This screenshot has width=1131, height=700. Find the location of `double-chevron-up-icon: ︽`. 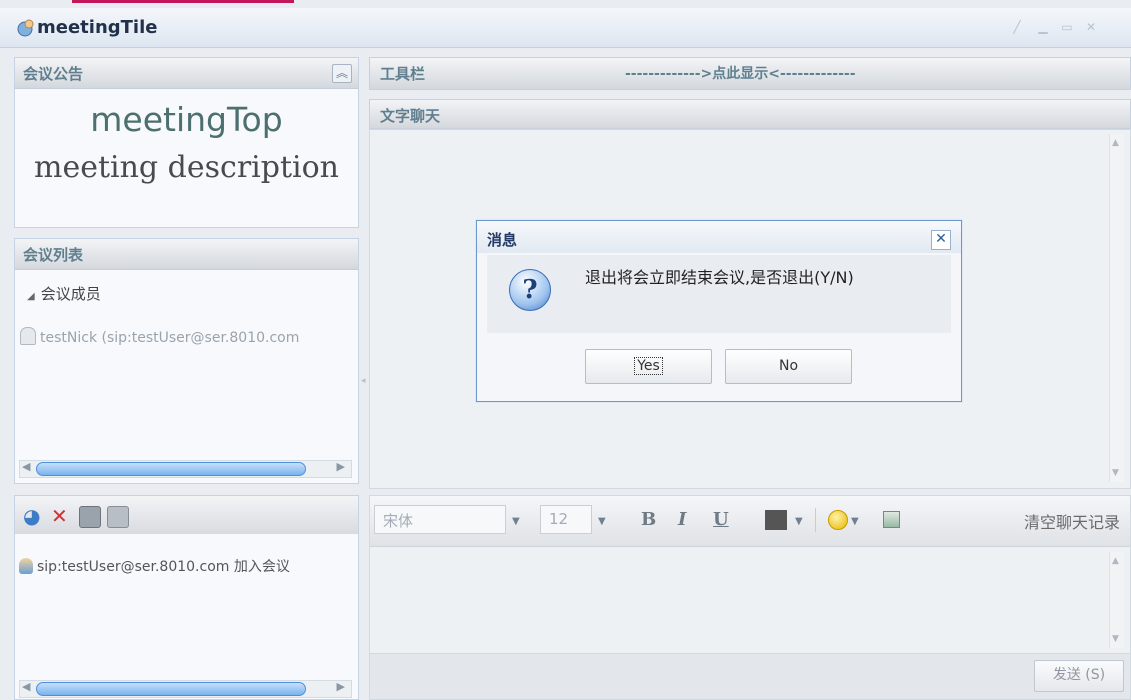

double-chevron-up-icon: ︽ is located at coordinates (342, 73).